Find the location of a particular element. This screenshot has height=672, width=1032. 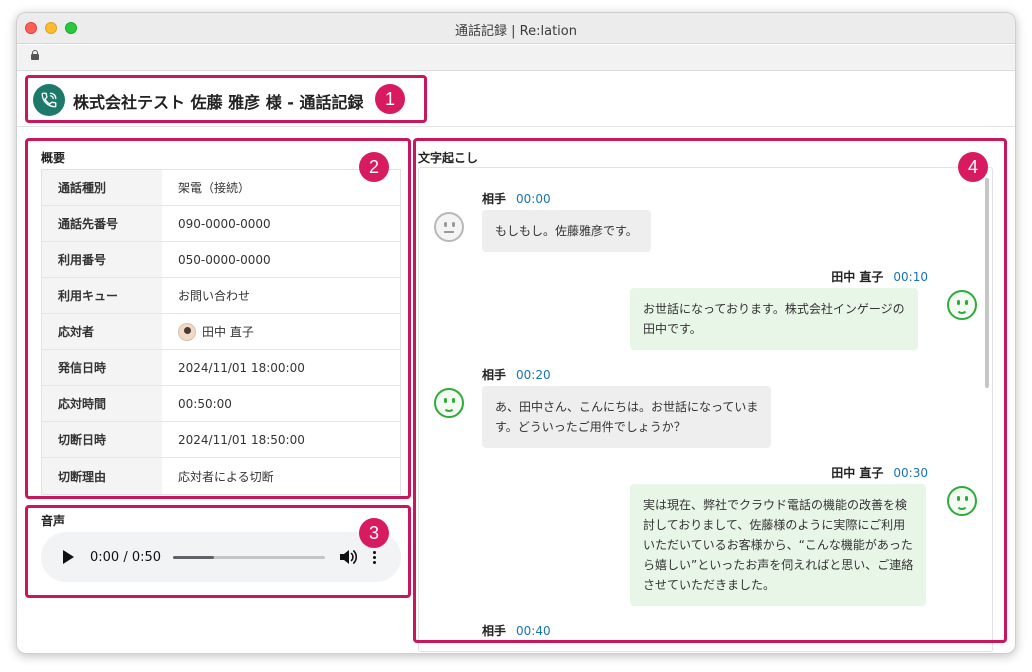

badge-4: 4 is located at coordinates (973, 167).